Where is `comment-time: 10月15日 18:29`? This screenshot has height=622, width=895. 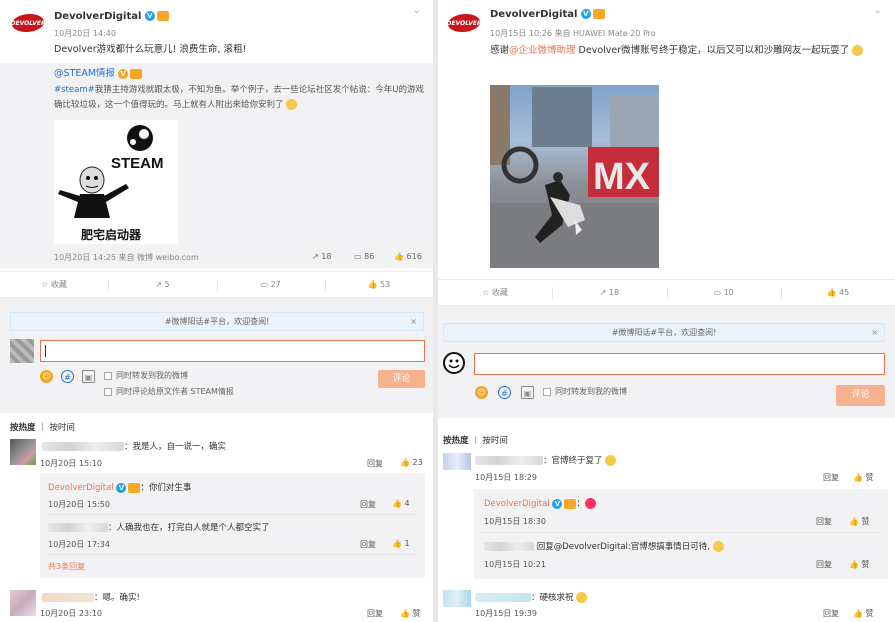
comment-time: 10月15日 18:29 is located at coordinates (506, 477).